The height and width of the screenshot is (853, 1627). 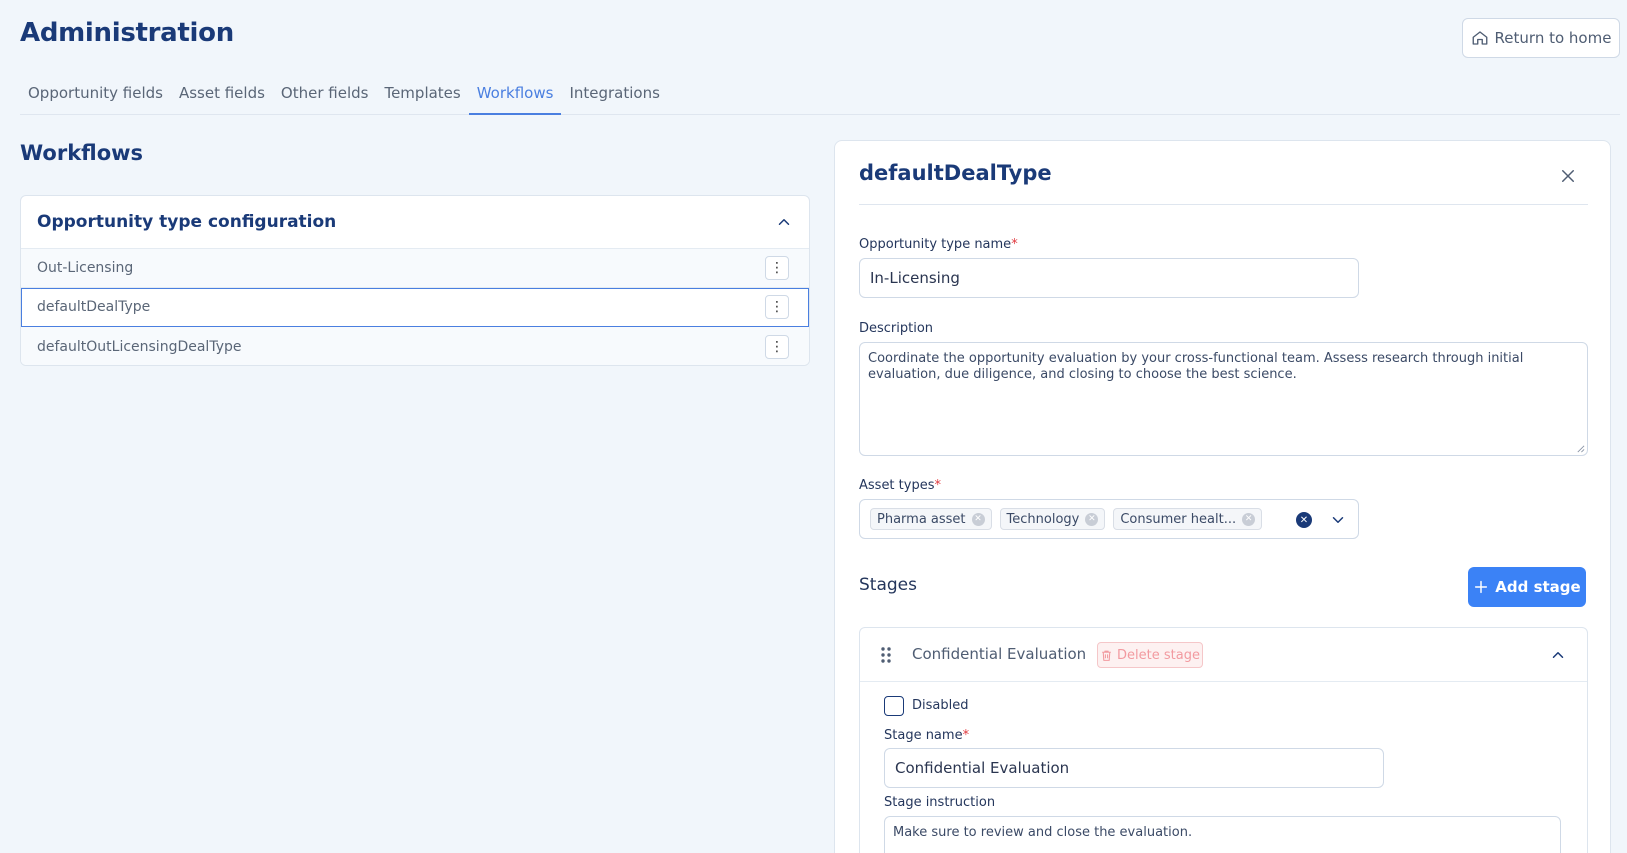 I want to click on label-text: Stage name, so click(x=923, y=735).